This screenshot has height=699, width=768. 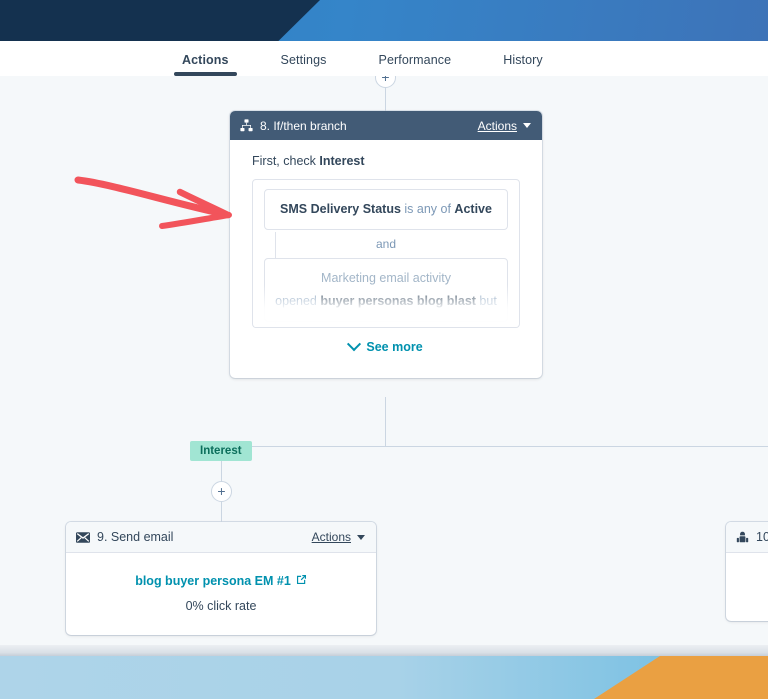 What do you see at coordinates (742, 537) in the screenshot?
I see `list-icon` at bounding box center [742, 537].